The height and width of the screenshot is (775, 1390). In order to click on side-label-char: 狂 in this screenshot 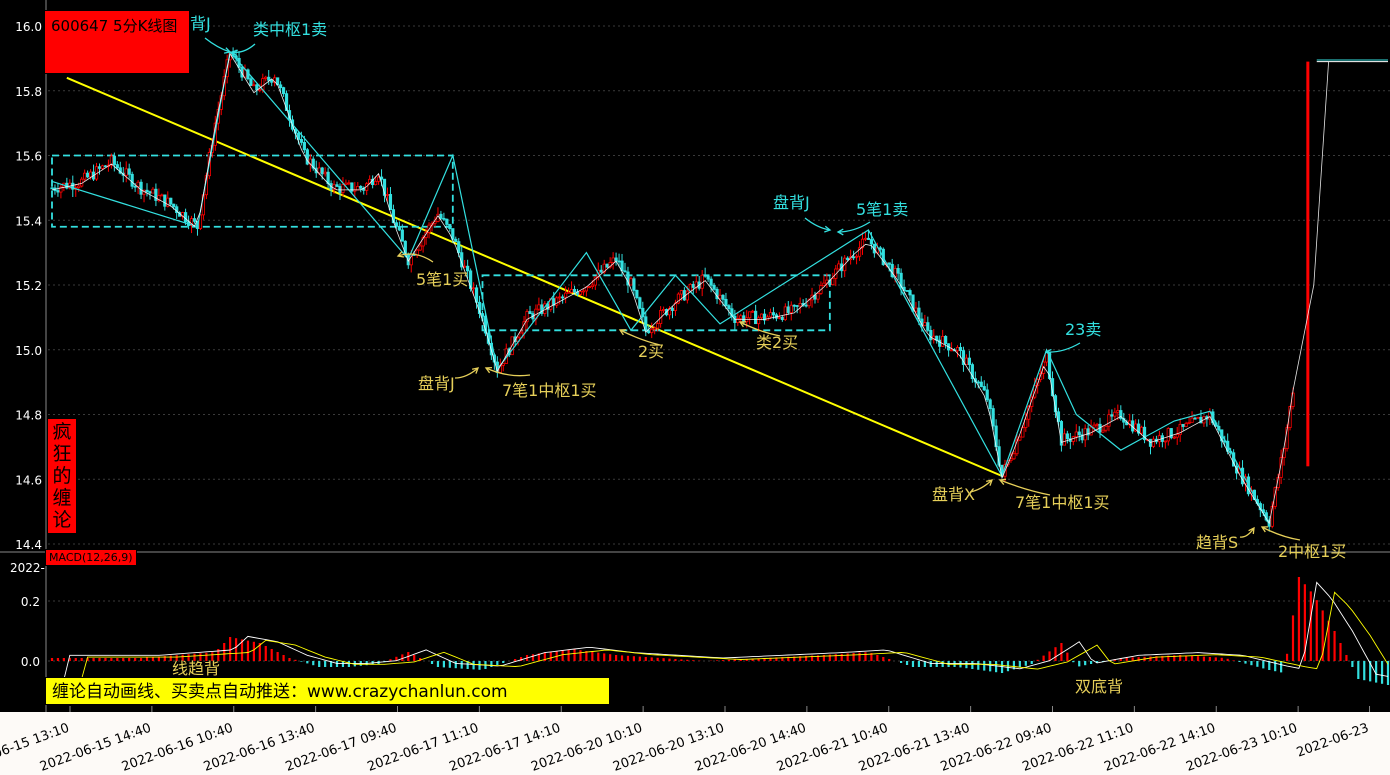, I will do `click(62, 454)`.